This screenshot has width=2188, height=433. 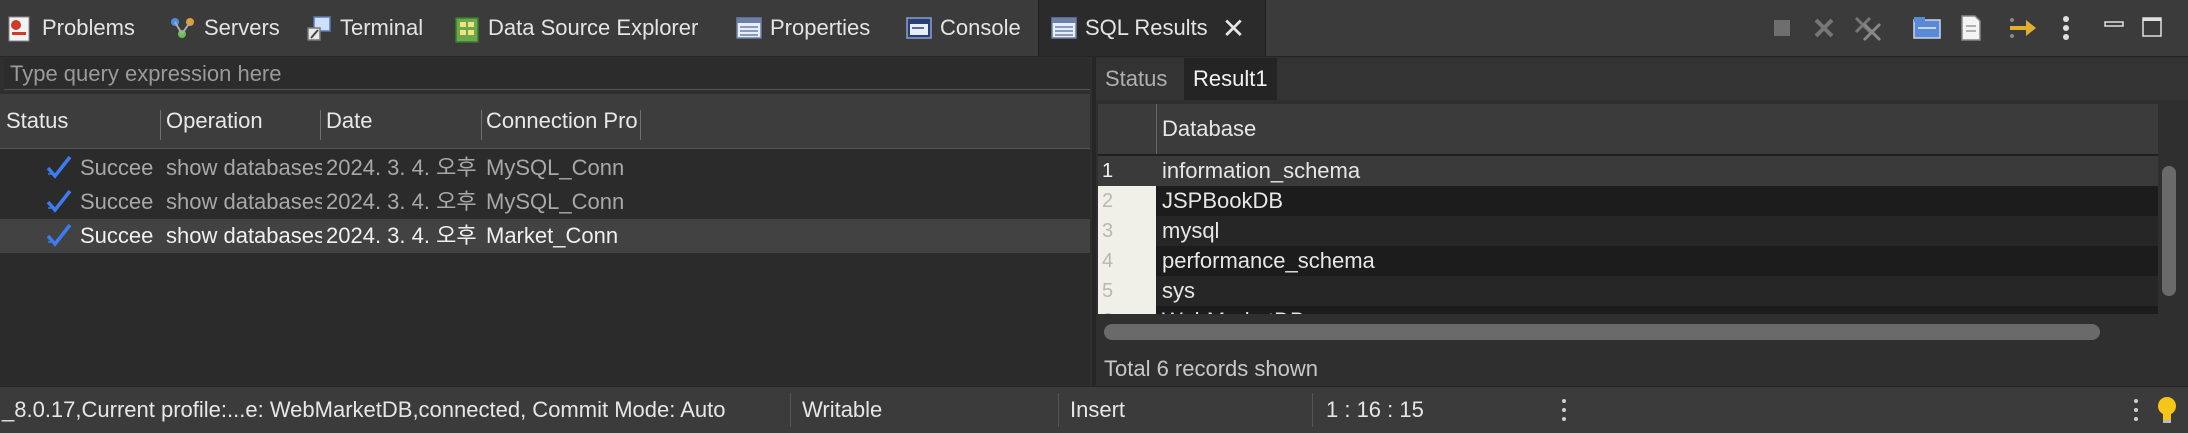 I want to click on result-row: 4 performance_schema, so click(x=1628, y=261).